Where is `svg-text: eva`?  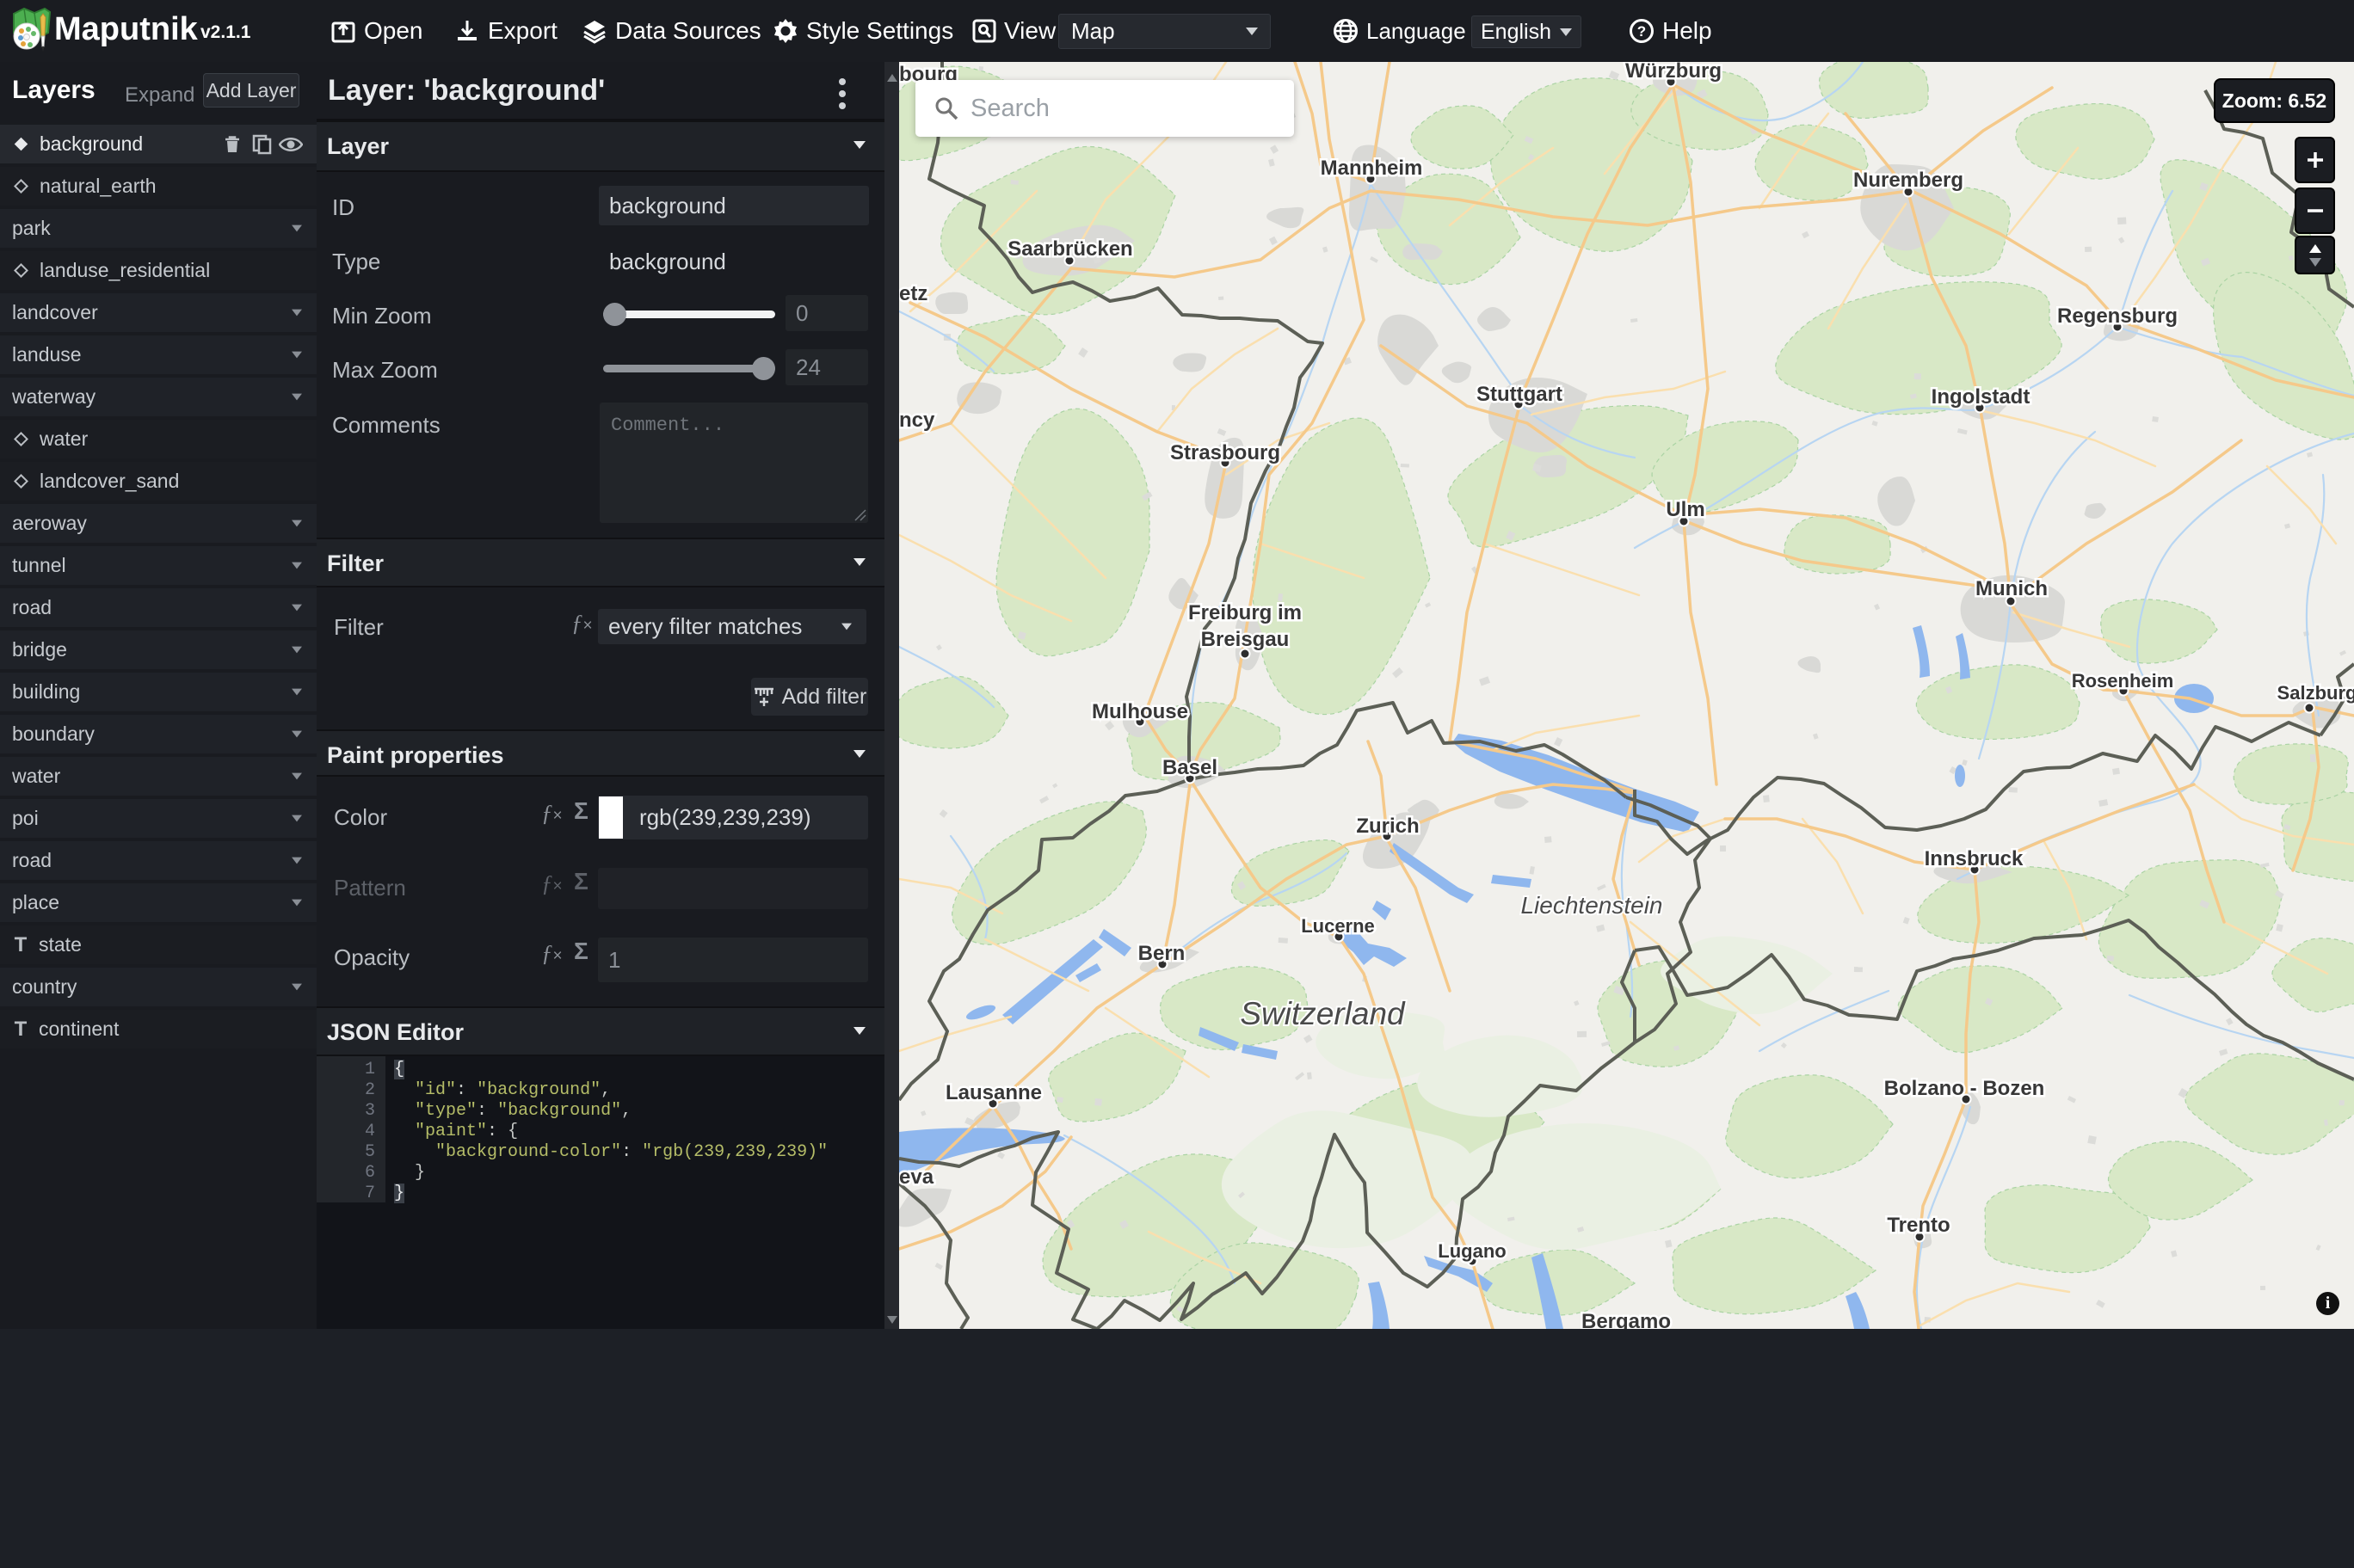
svg-text: eva is located at coordinates (917, 1177).